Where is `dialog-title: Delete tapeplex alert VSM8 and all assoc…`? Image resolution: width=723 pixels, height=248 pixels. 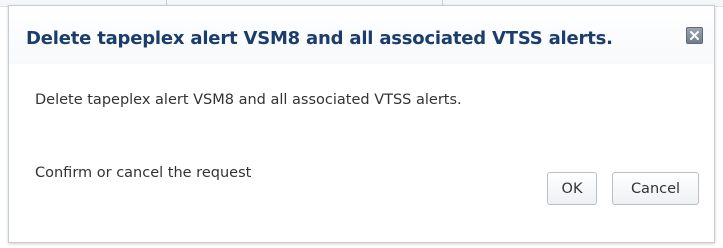
dialog-title: Delete tapeplex alert VSM8 and all assoc… is located at coordinates (319, 38).